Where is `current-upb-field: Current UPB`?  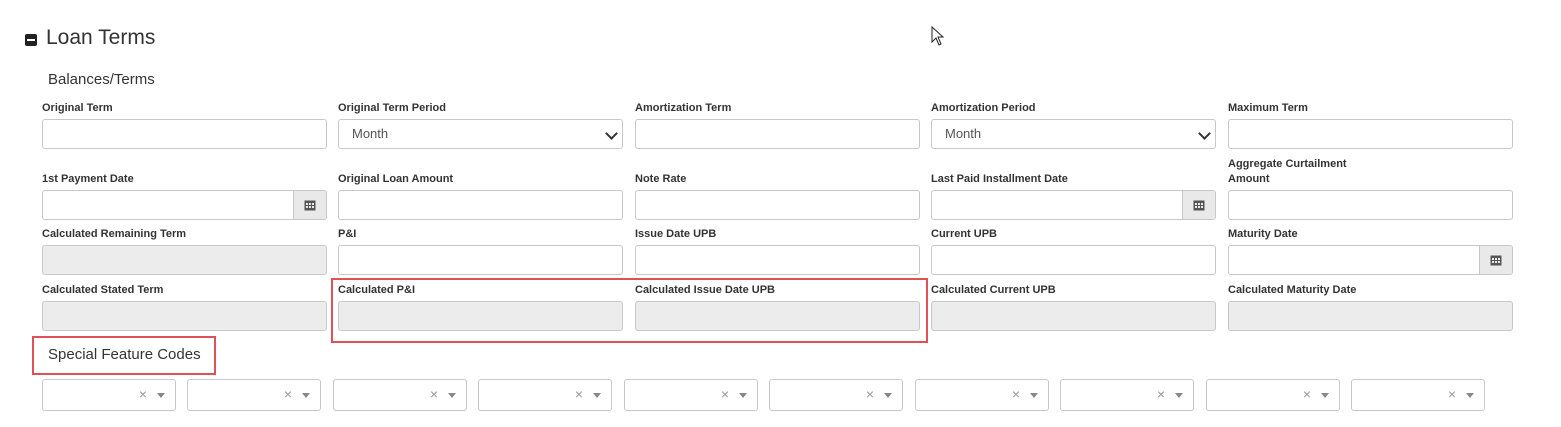 current-upb-field: Current UPB is located at coordinates (1073, 251).